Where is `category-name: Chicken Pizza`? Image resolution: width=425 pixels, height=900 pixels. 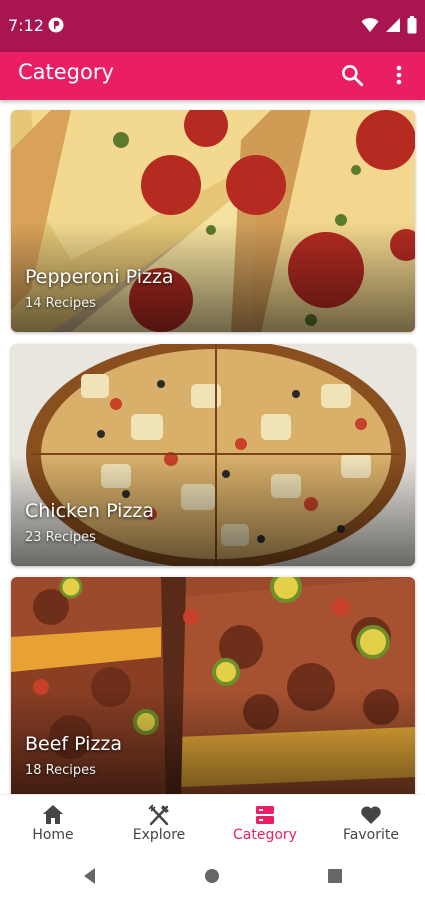 category-name: Chicken Pizza is located at coordinates (90, 511).